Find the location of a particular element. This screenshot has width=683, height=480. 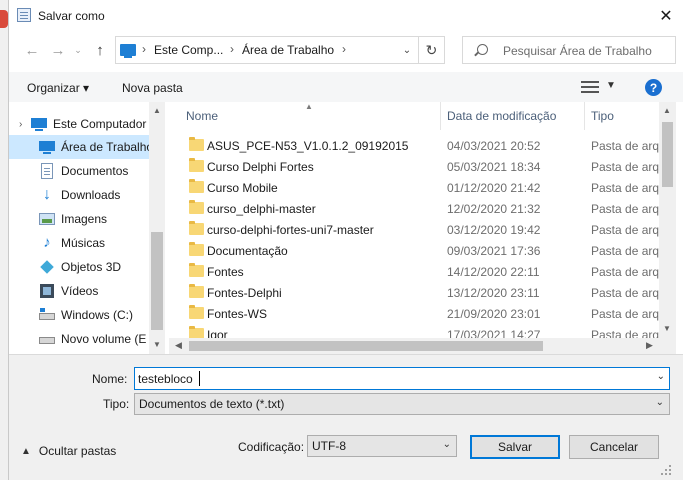

save-button: Salvar is located at coordinates (515, 447).